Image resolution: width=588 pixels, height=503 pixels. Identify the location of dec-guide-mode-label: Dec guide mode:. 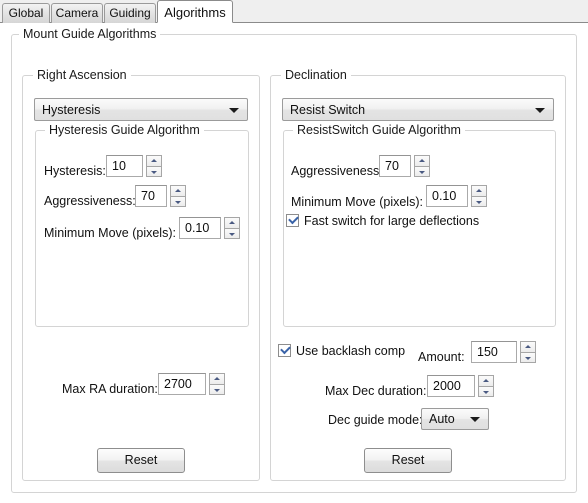
(375, 420).